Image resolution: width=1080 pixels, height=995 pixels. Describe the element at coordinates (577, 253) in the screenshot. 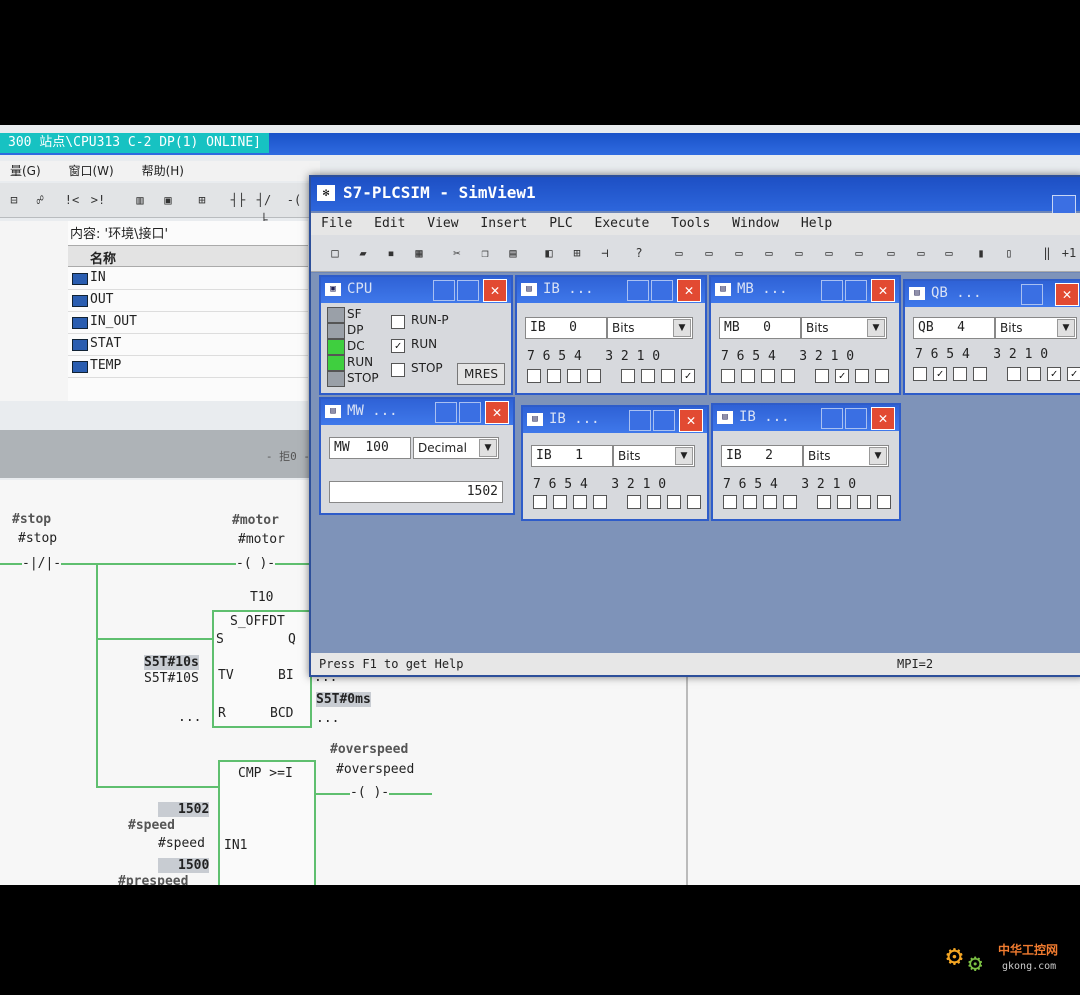

I see `tile-icon: ⊞` at that location.